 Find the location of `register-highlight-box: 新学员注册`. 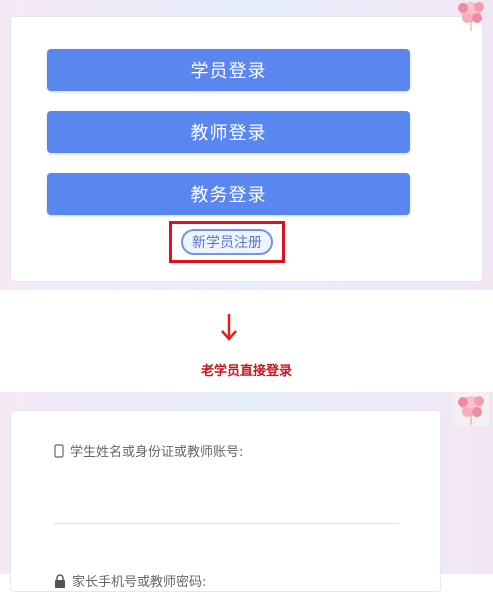

register-highlight-box: 新学员注册 is located at coordinates (227, 242).